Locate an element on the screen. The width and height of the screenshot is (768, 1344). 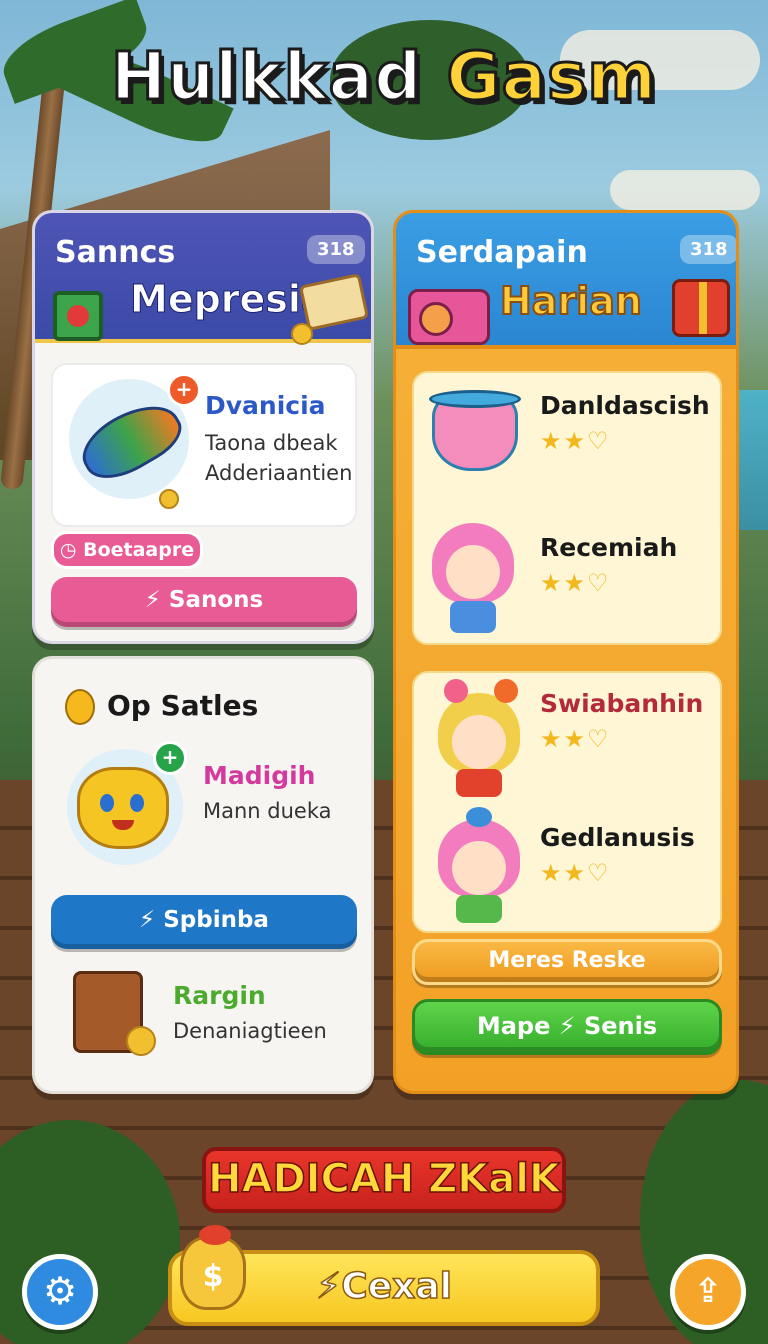
game-title-part2: Gasm is located at coordinates (551, 77).